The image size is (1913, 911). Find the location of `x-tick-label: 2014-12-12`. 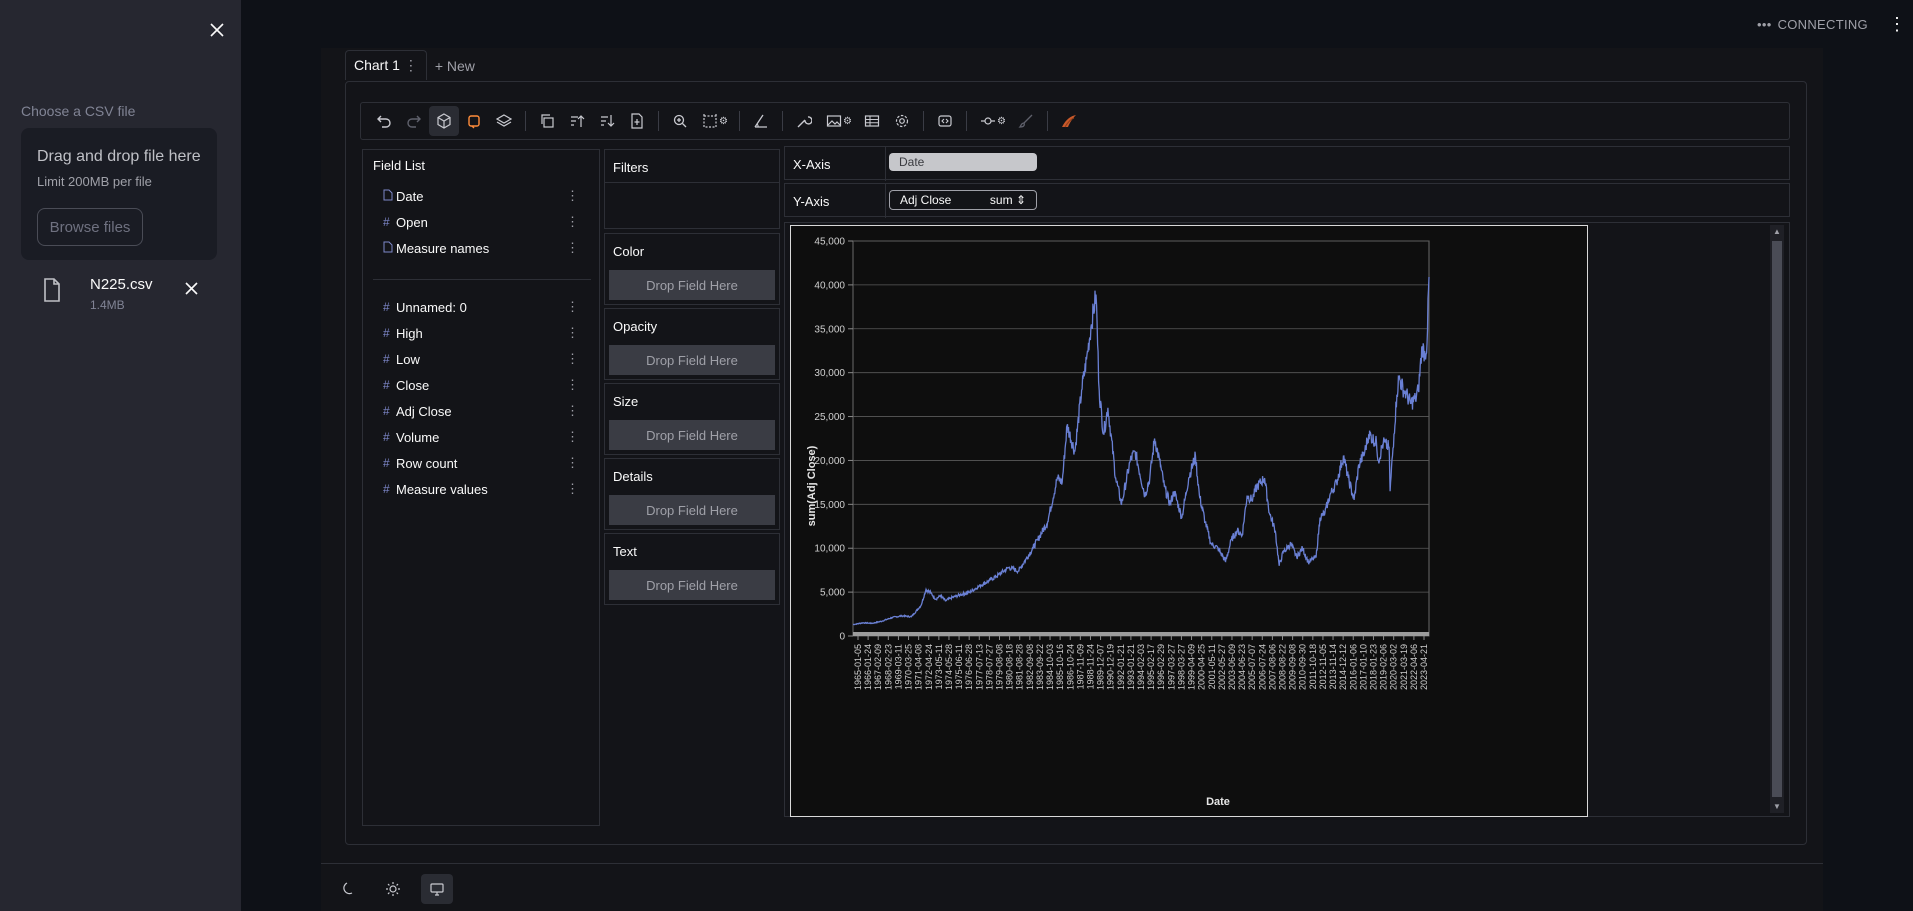

x-tick-label: 2014-12-12 is located at coordinates (1343, 667).